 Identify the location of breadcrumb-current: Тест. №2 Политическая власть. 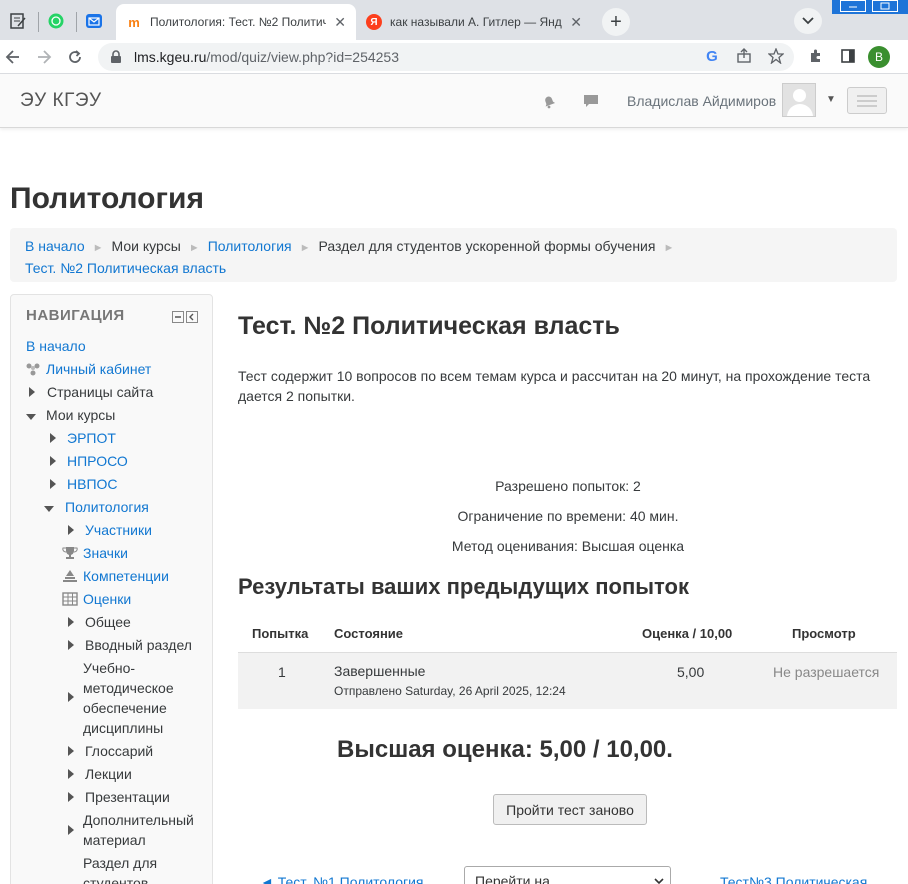
(125, 268).